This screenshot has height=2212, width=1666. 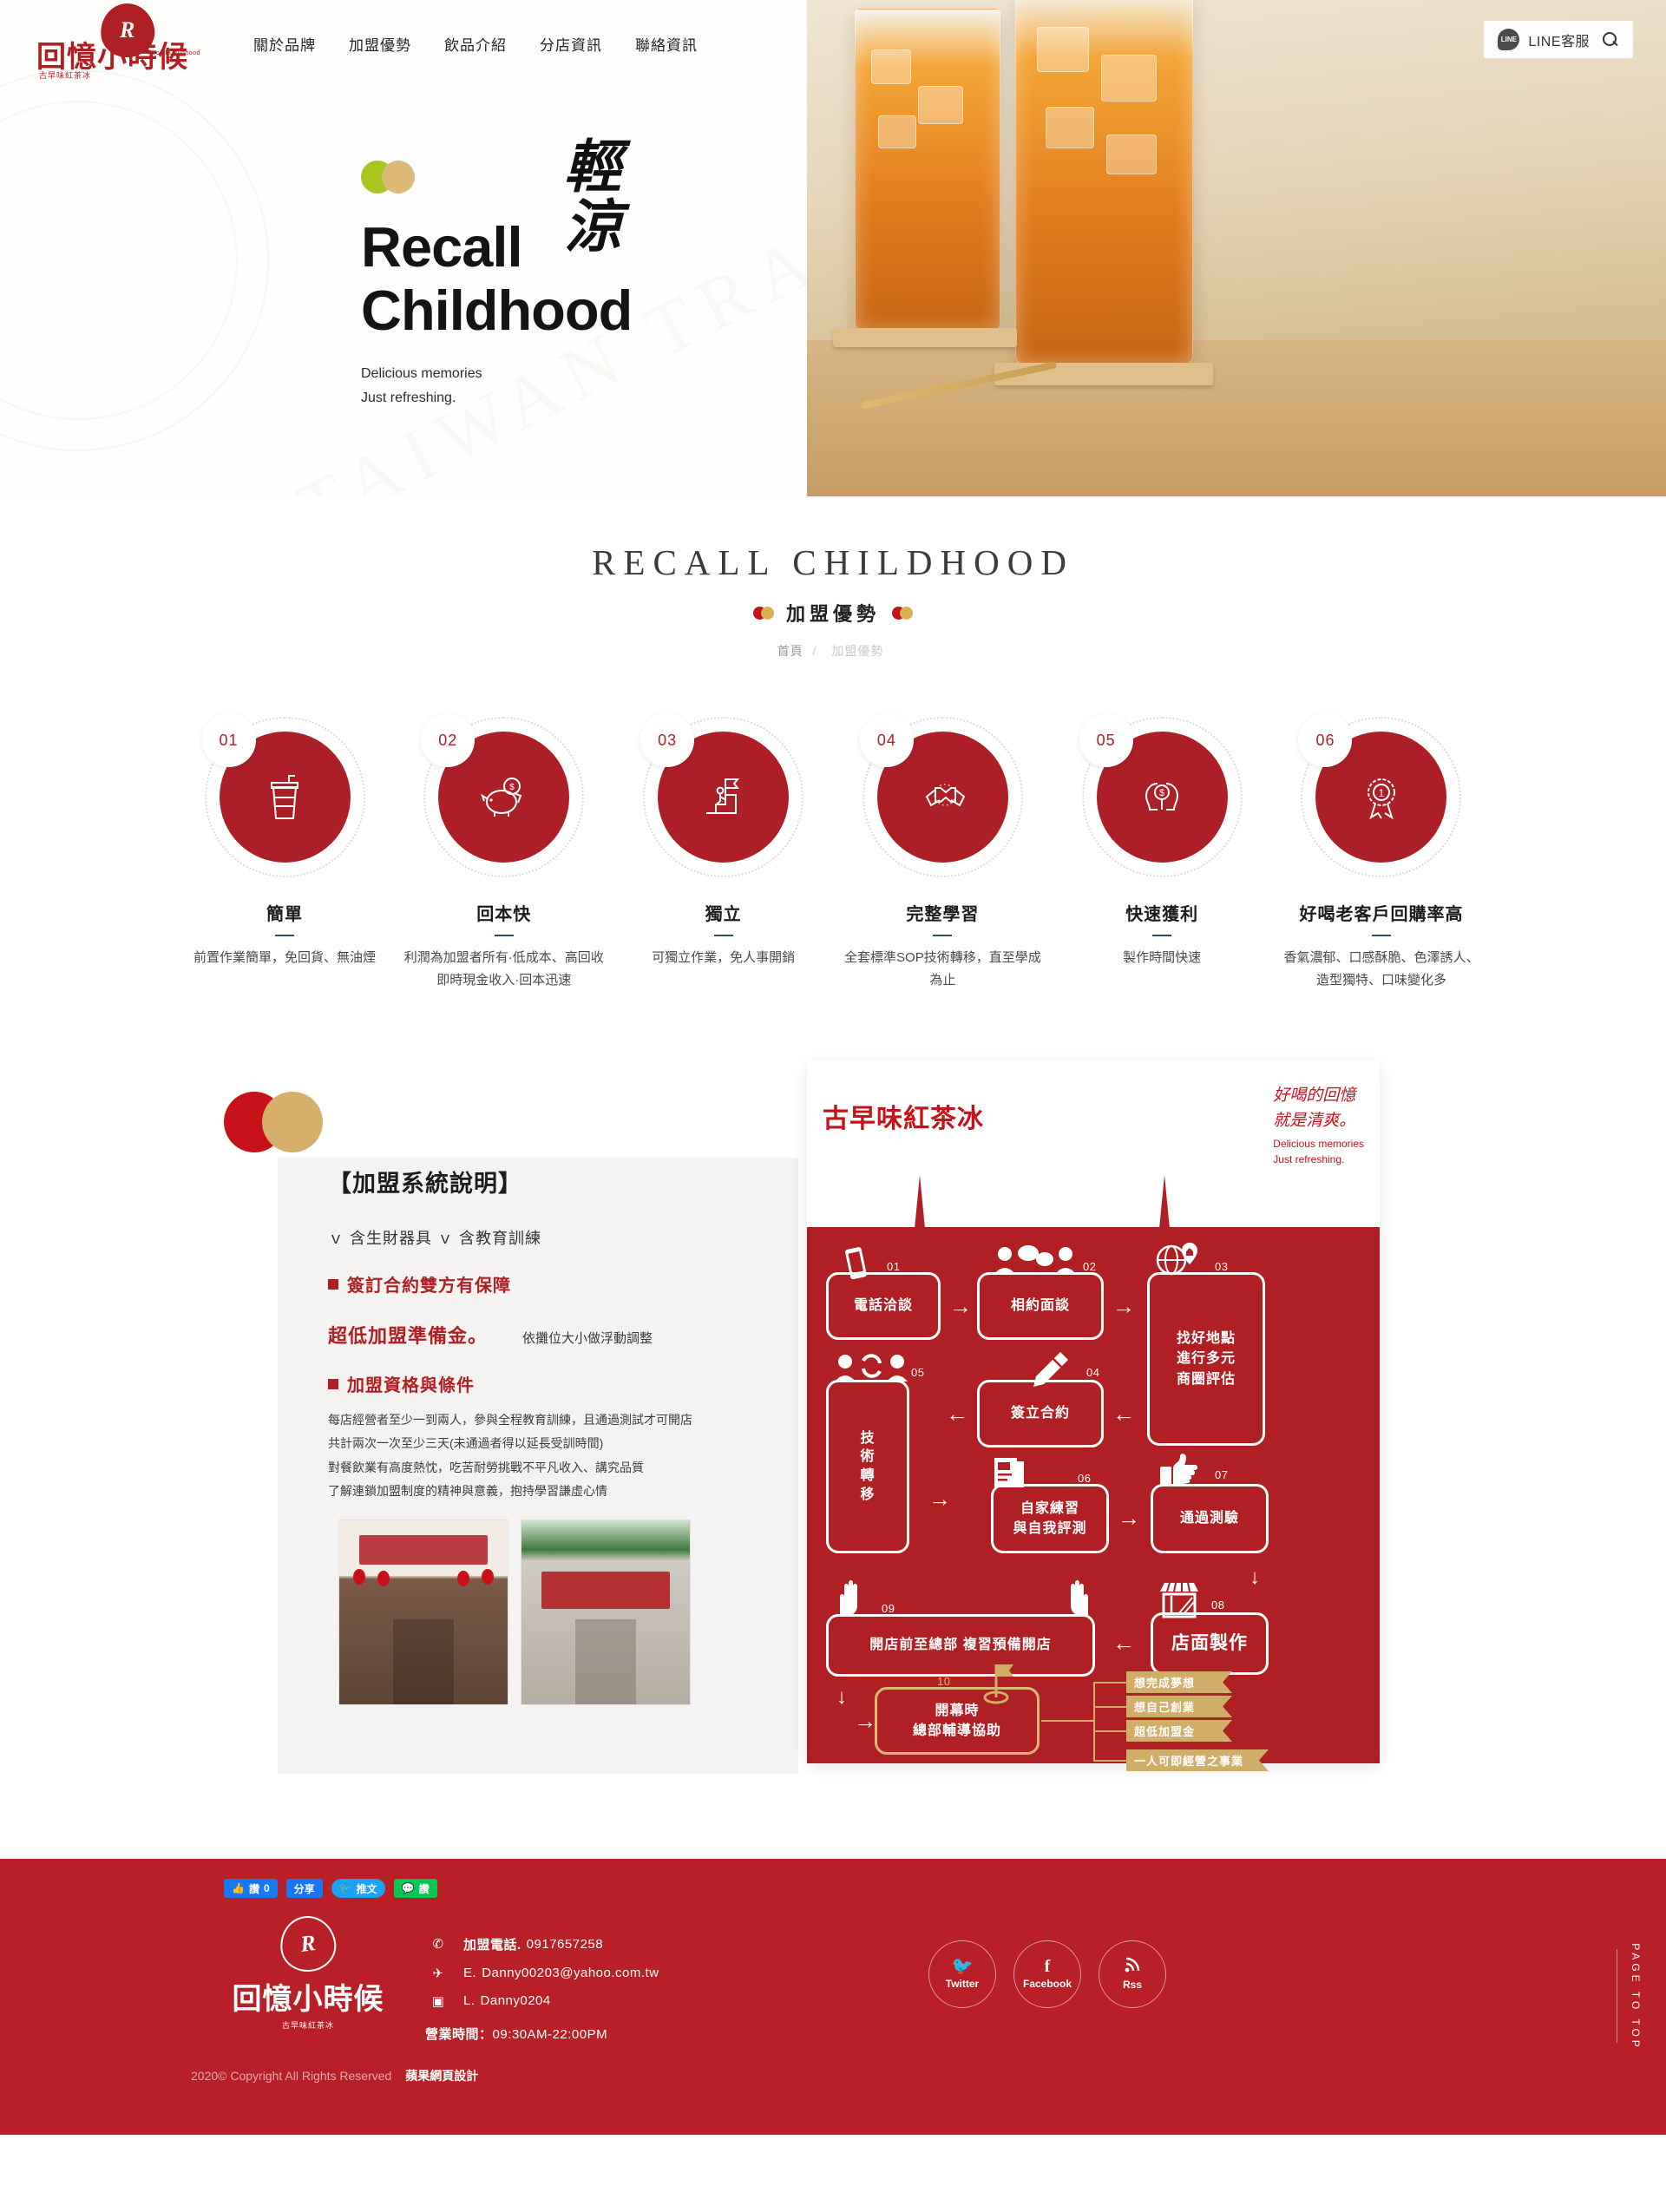 I want to click on info-fee-row: 超低加盟準備金。 依攤位大小做浮動調整, so click(x=571, y=1335).